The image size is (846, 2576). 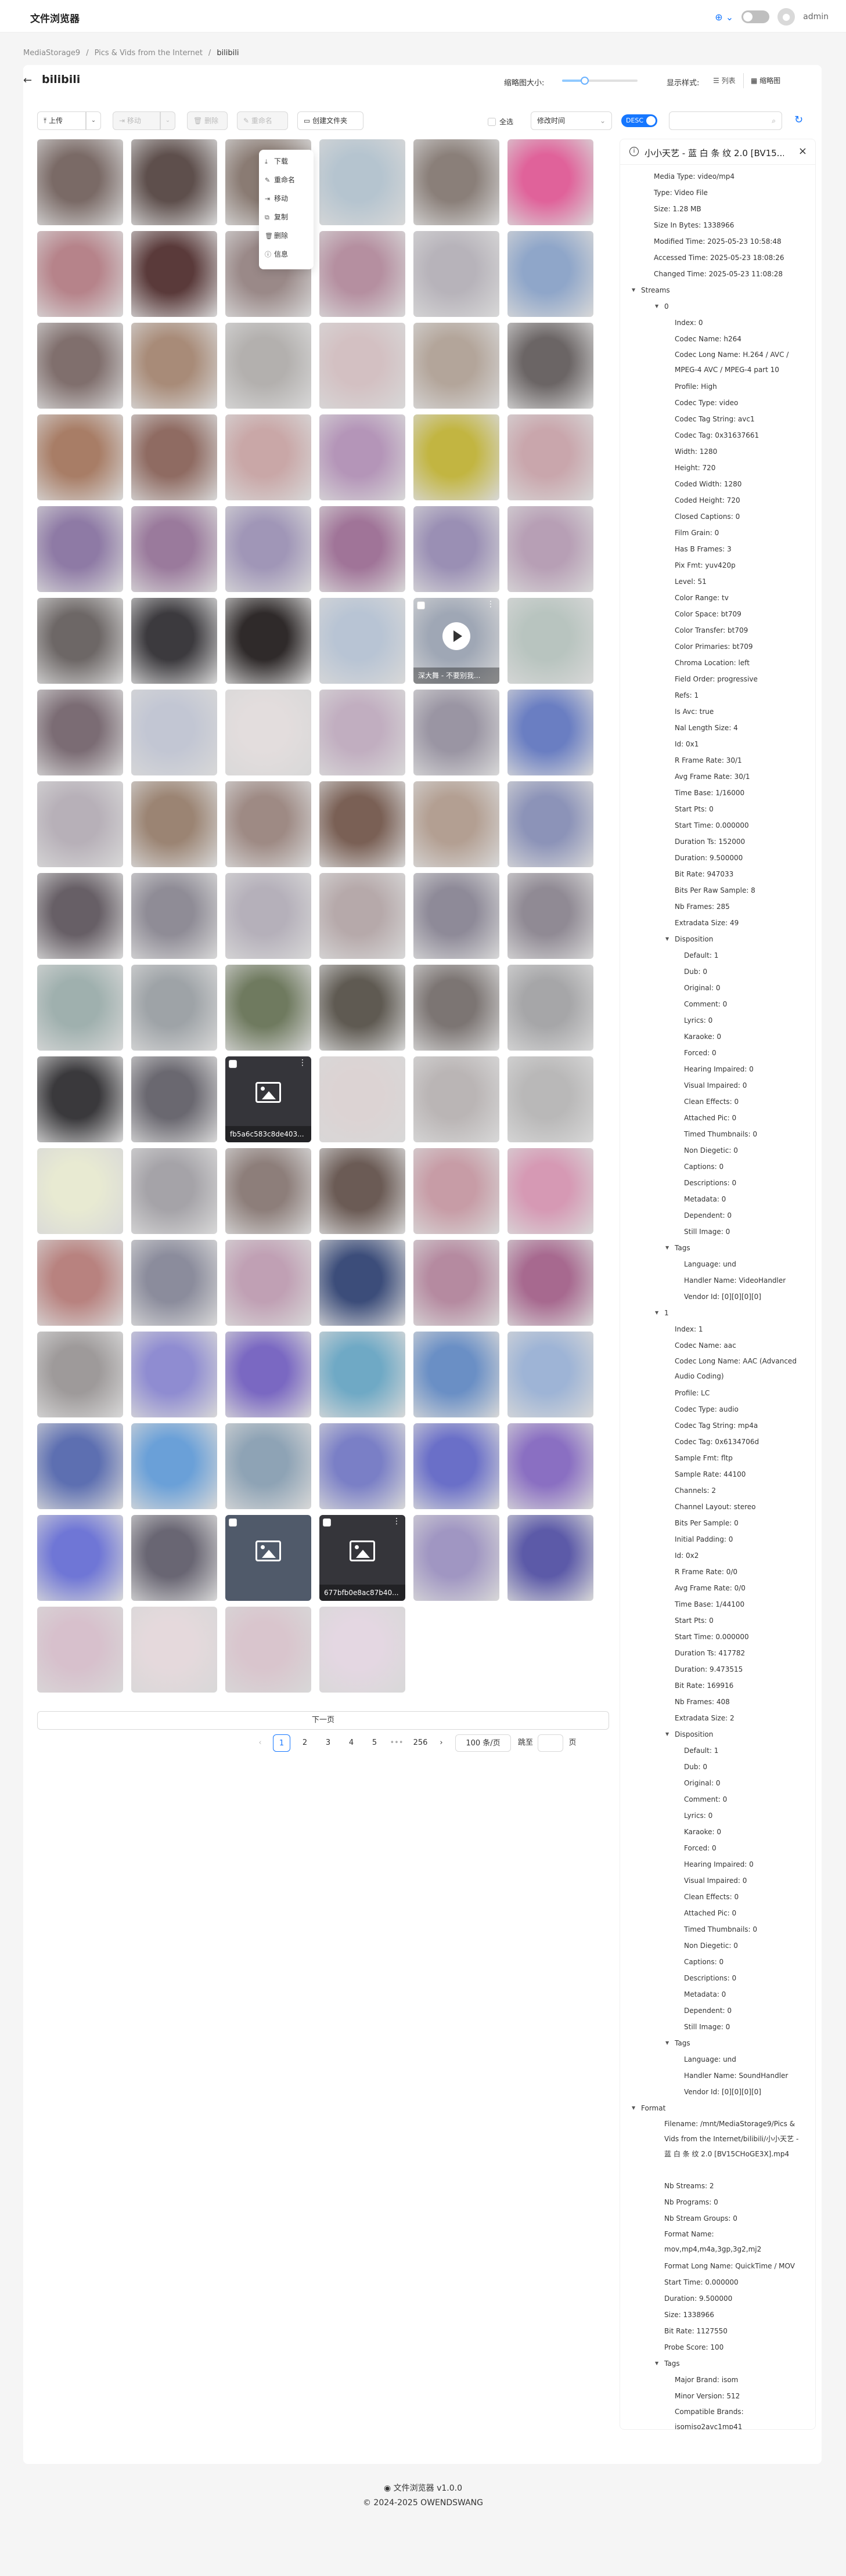 What do you see at coordinates (263, 121) in the screenshot?
I see `rename-button: ✎ 重命名` at bounding box center [263, 121].